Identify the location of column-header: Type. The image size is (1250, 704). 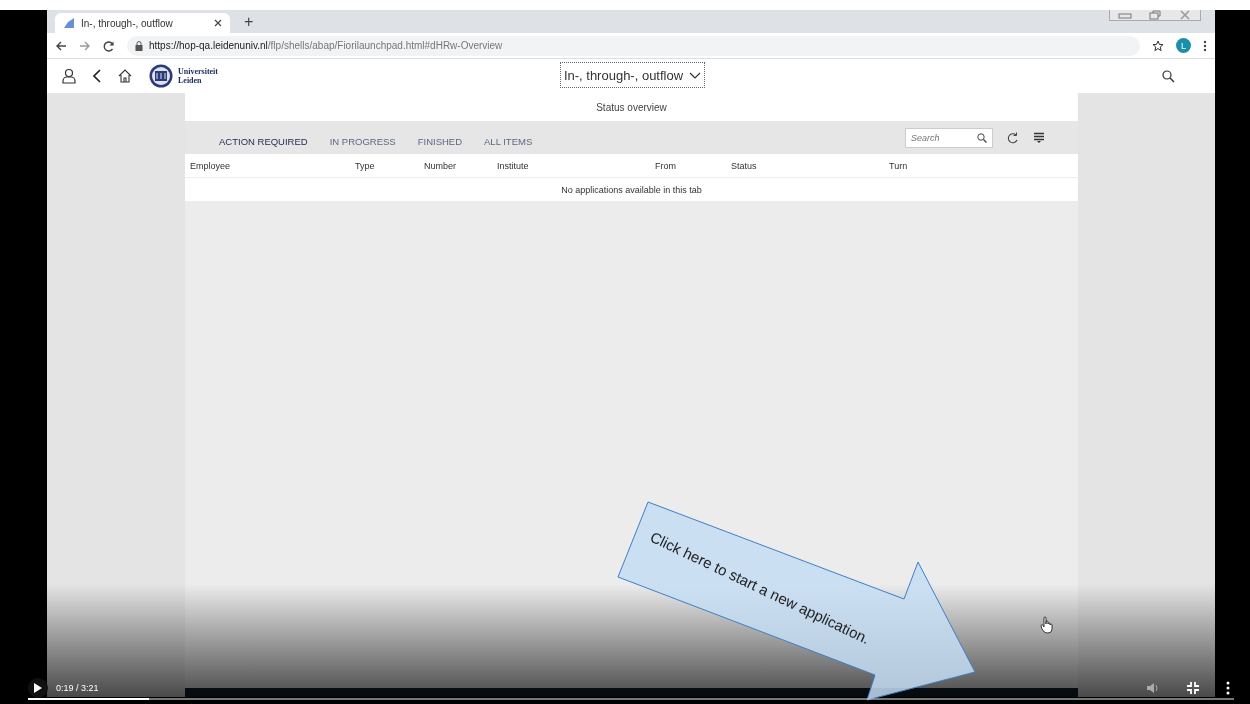
(365, 165).